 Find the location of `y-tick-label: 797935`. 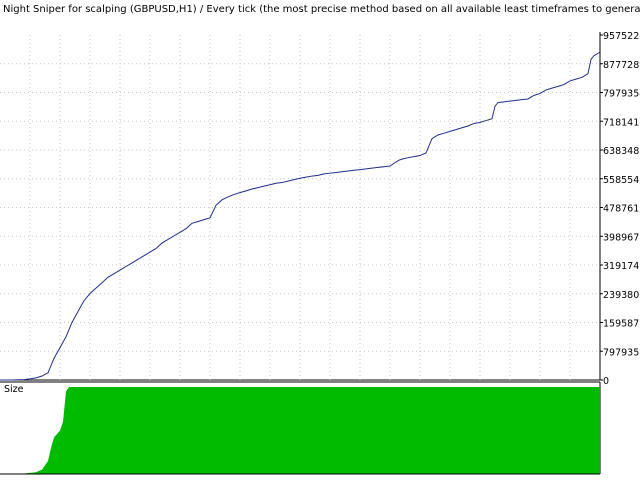

y-tick-label: 797935 is located at coordinates (621, 352).